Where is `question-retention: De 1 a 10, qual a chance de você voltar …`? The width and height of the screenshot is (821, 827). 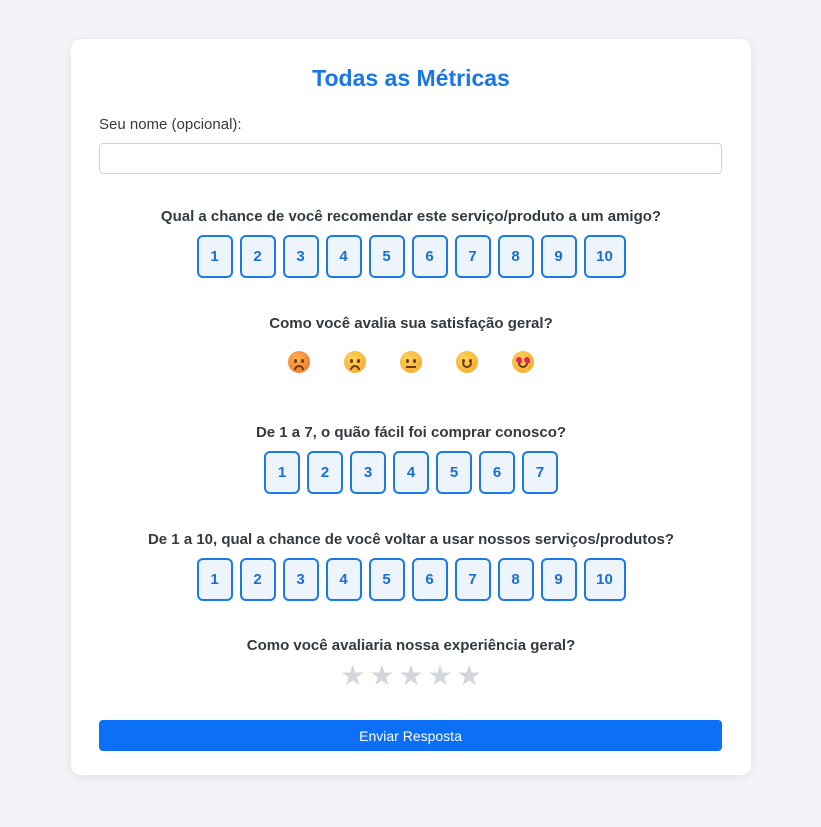 question-retention: De 1 a 10, qual a chance de você voltar … is located at coordinates (411, 566).